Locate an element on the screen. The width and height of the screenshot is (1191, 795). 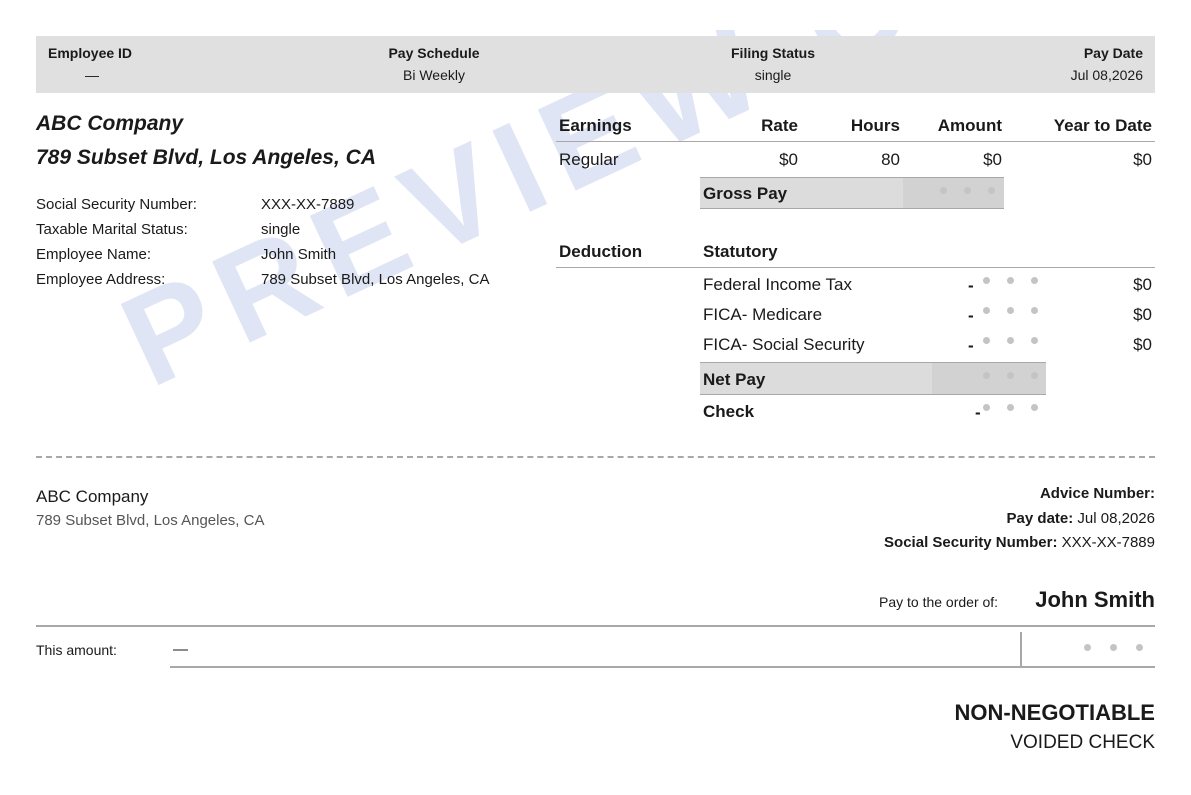
pay-date-value: Jul 08,2026 is located at coordinates (1106, 75).